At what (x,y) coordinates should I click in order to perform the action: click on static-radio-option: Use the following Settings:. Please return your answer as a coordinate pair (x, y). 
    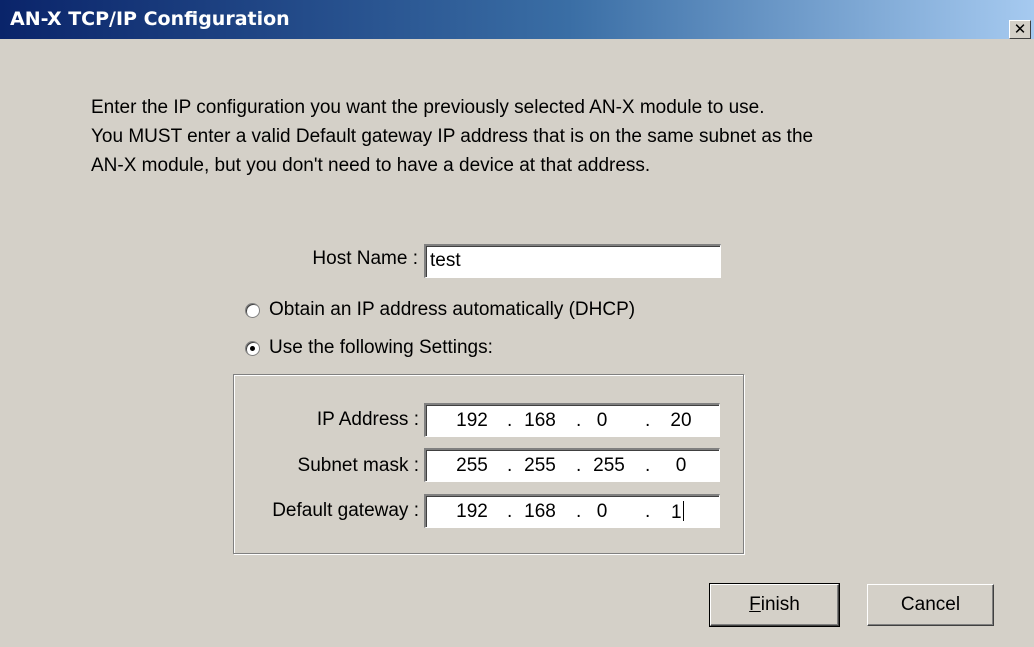
    Looking at the image, I should click on (369, 348).